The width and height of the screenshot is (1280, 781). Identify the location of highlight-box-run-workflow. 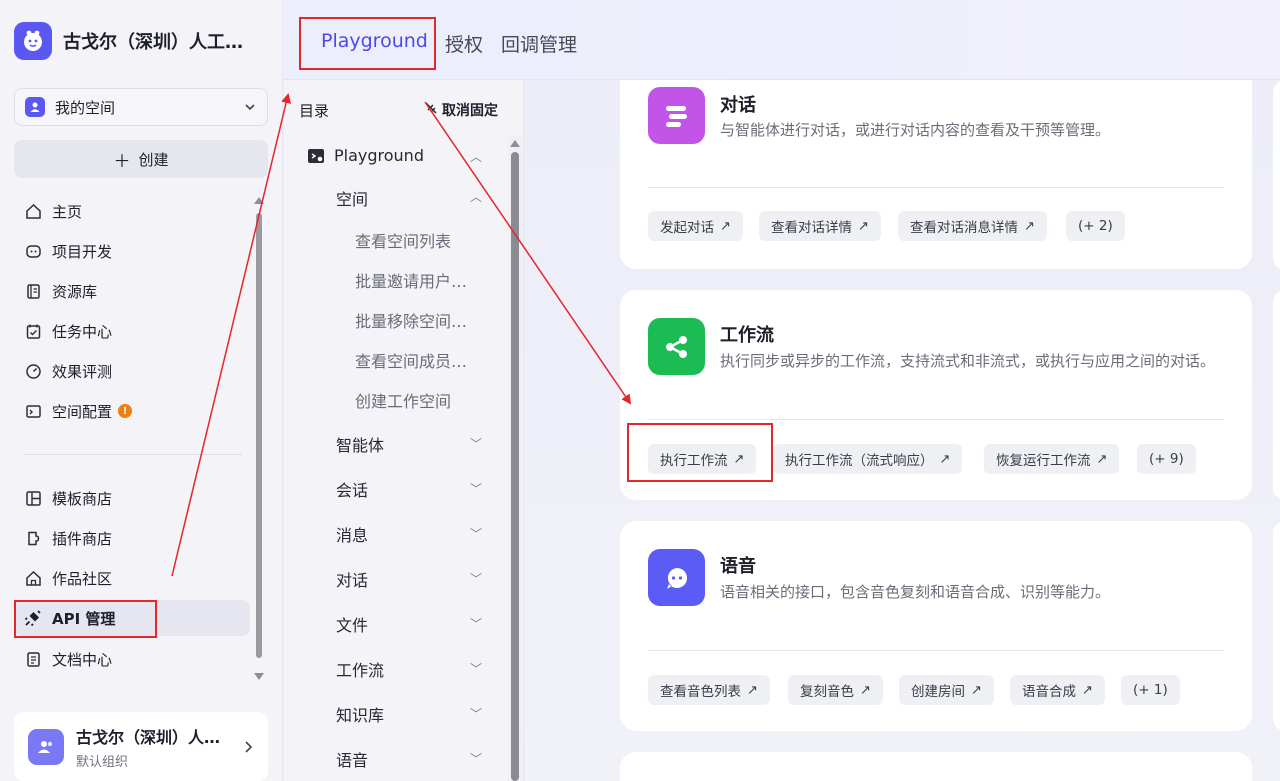
(700, 452).